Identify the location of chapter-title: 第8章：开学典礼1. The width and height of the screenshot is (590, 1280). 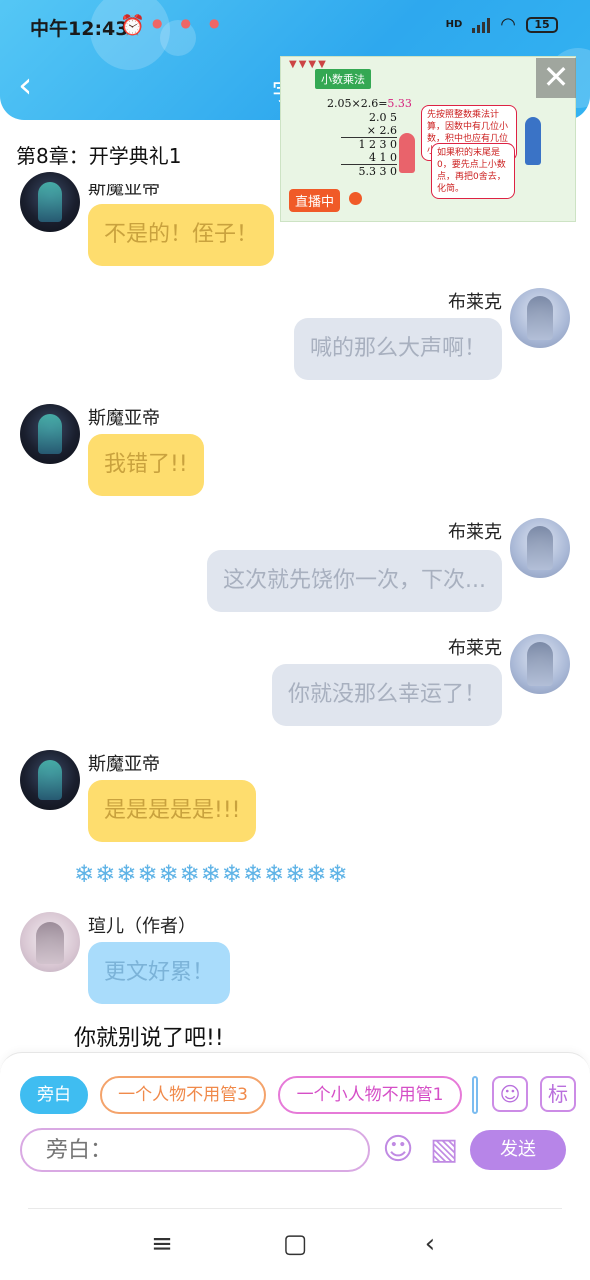
(99, 156).